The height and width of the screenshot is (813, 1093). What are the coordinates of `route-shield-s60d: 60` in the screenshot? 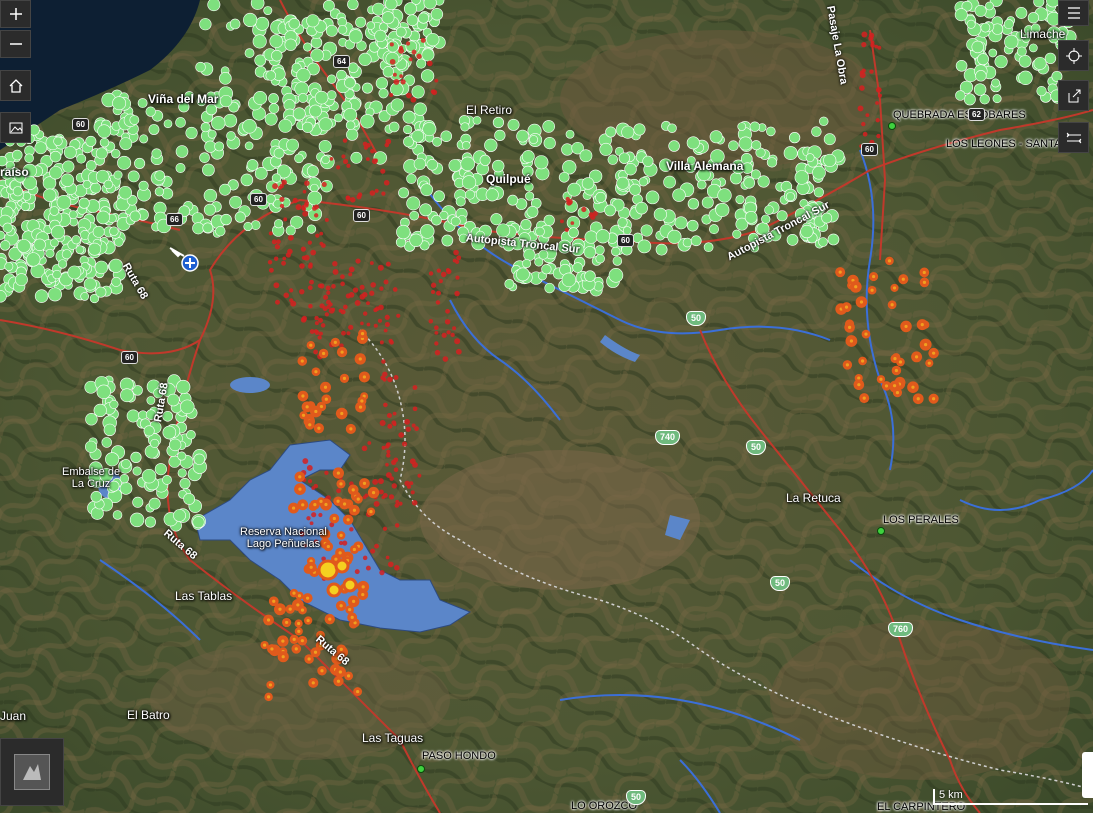 It's located at (625, 240).